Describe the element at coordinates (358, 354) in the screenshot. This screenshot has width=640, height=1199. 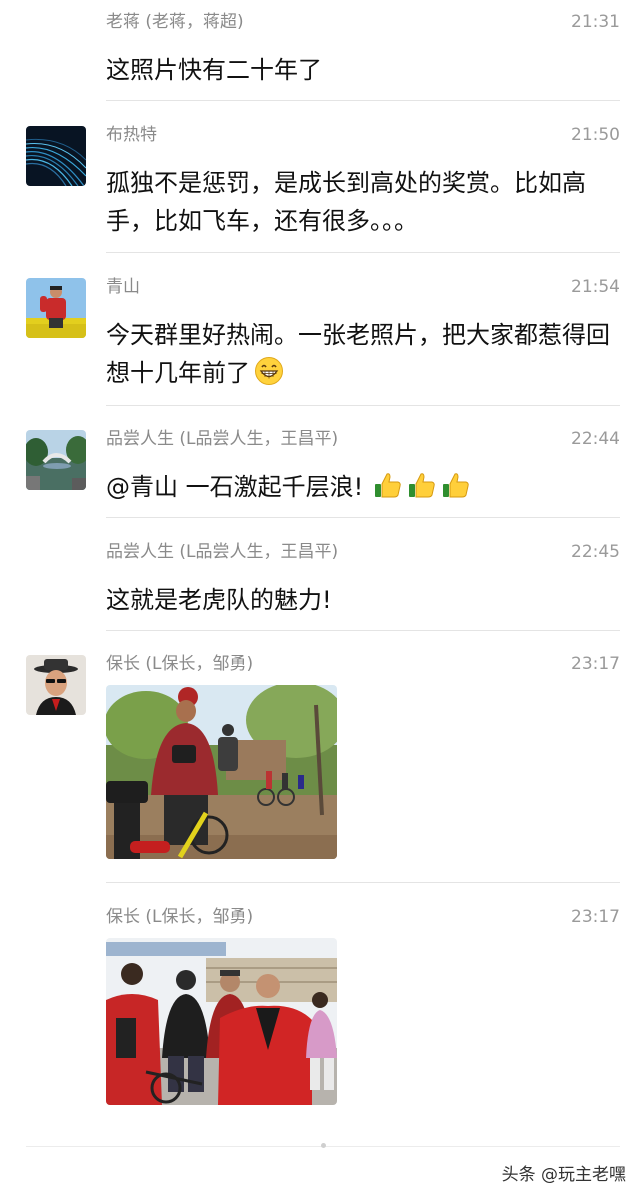
I see `message-text-content: 今天群里好热闹。一张老照片，把大家都惹得回想十几年前了` at that location.